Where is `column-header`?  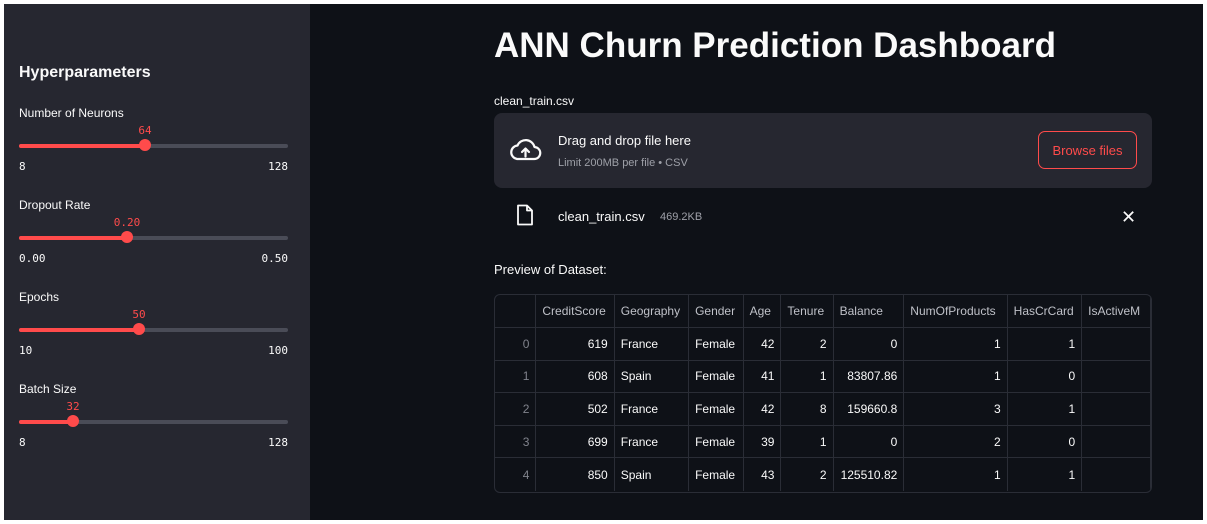 column-header is located at coordinates (516, 312).